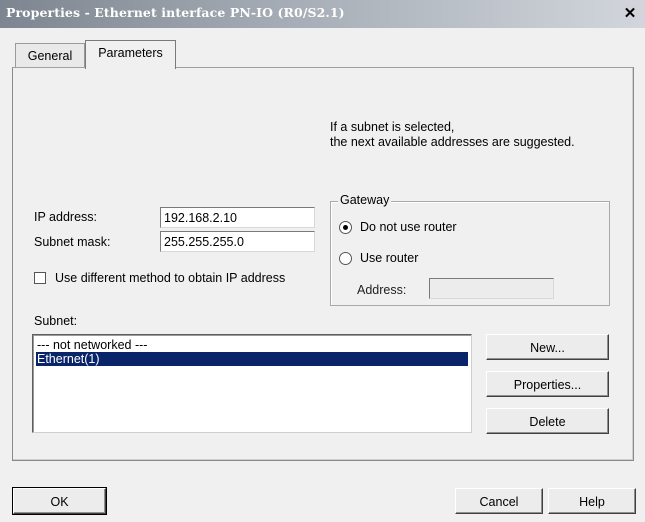  I want to click on list-item: --- not networked ---, so click(252, 345).